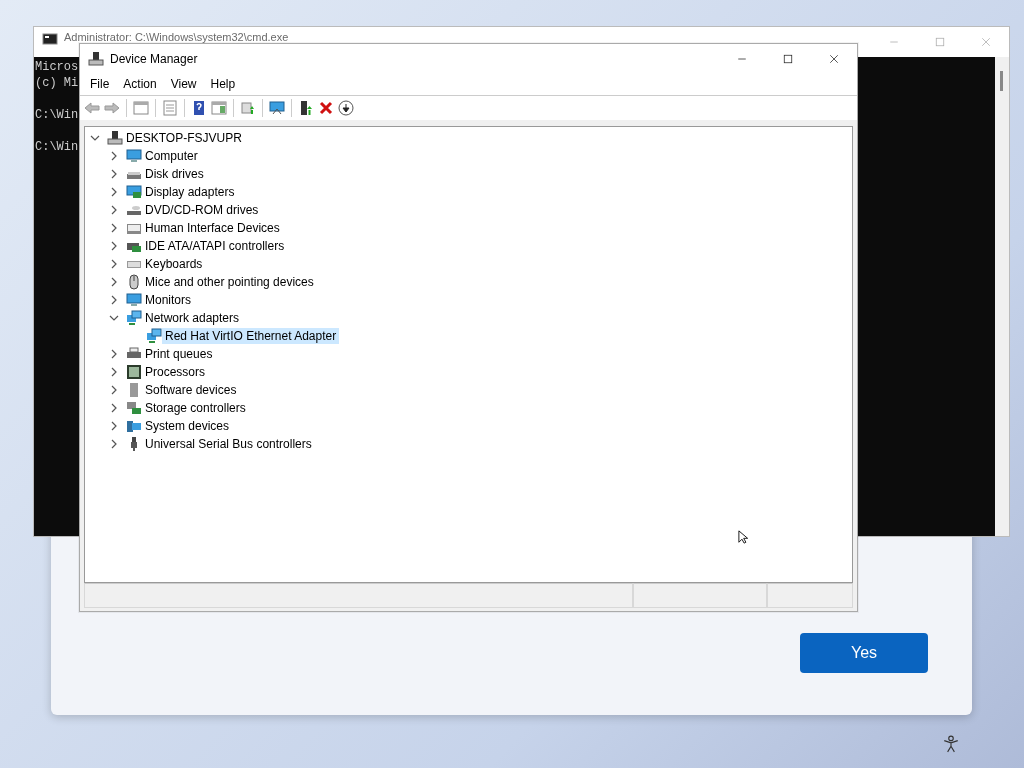 This screenshot has width=1024, height=768. What do you see at coordinates (168, 300) in the screenshot?
I see `tree-item: Monitors` at bounding box center [168, 300].